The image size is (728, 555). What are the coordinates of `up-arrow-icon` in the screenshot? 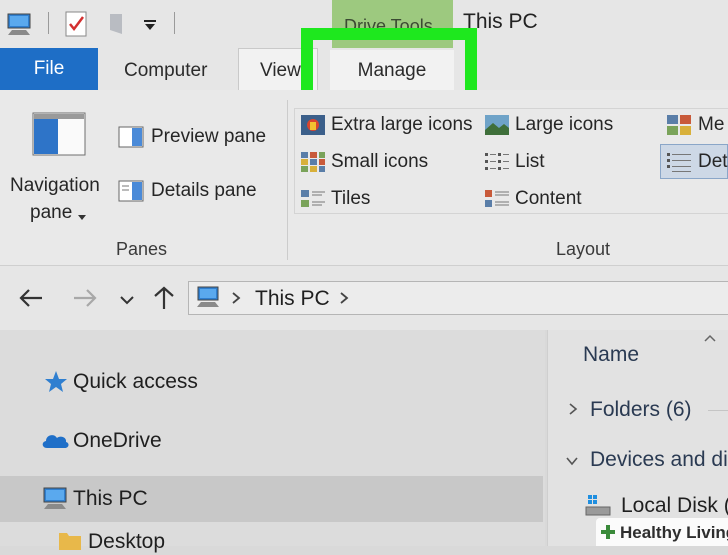 It's located at (164, 300).